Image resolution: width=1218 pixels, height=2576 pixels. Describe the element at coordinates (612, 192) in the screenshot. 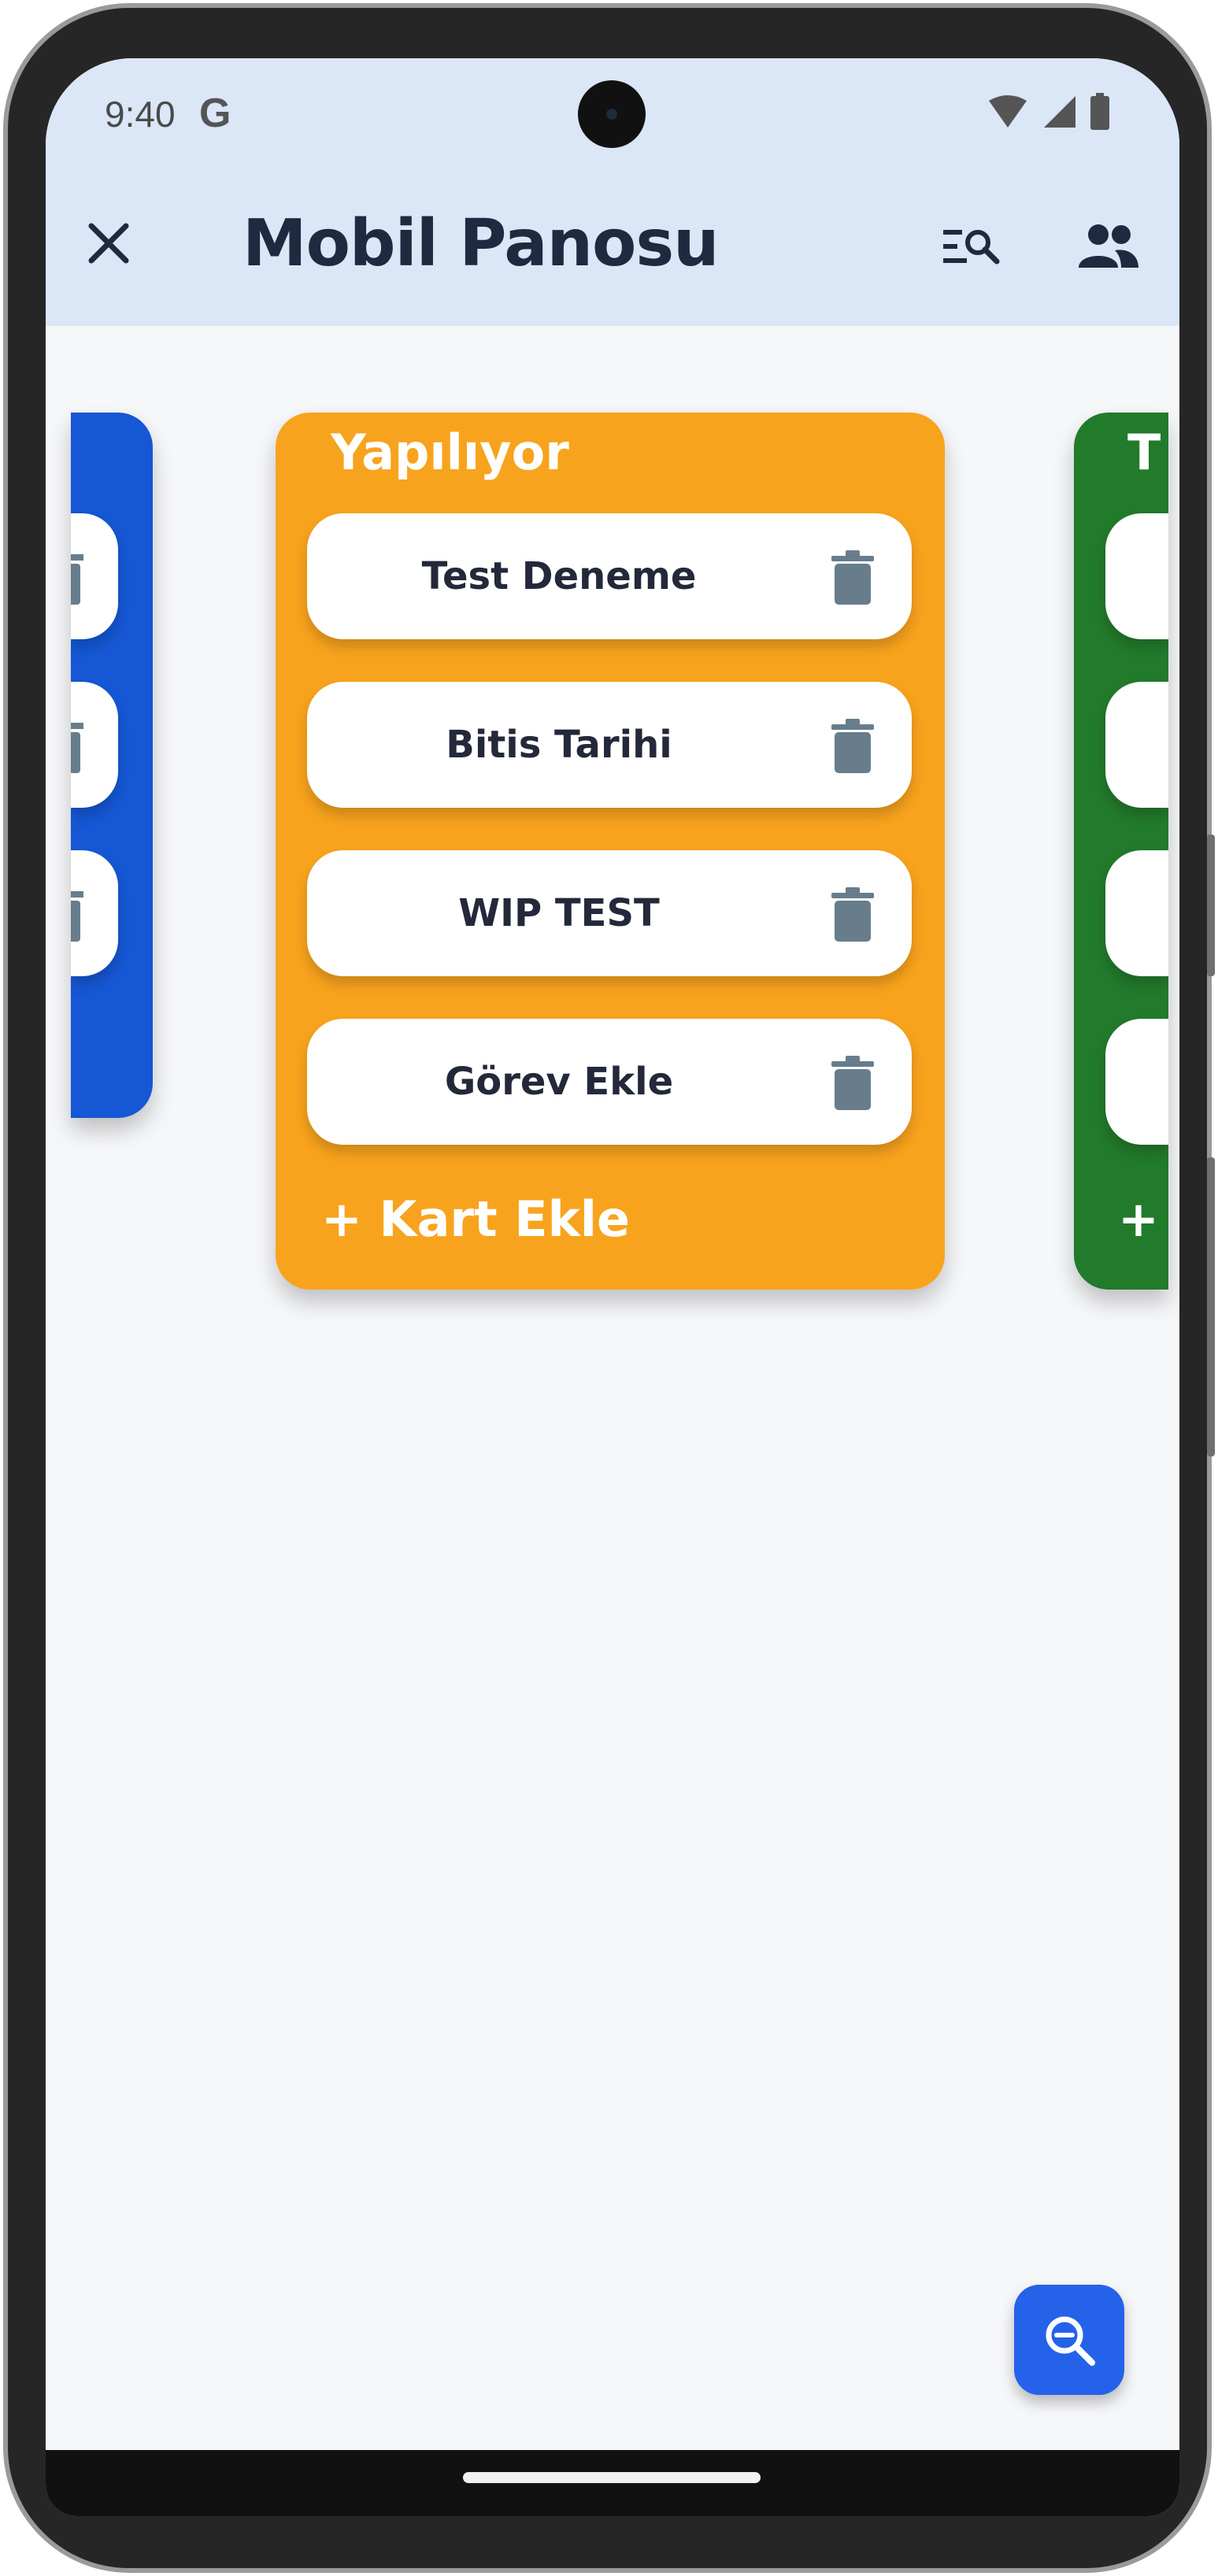

I see `app-bar: 9:40 G Mobil Panosu` at that location.